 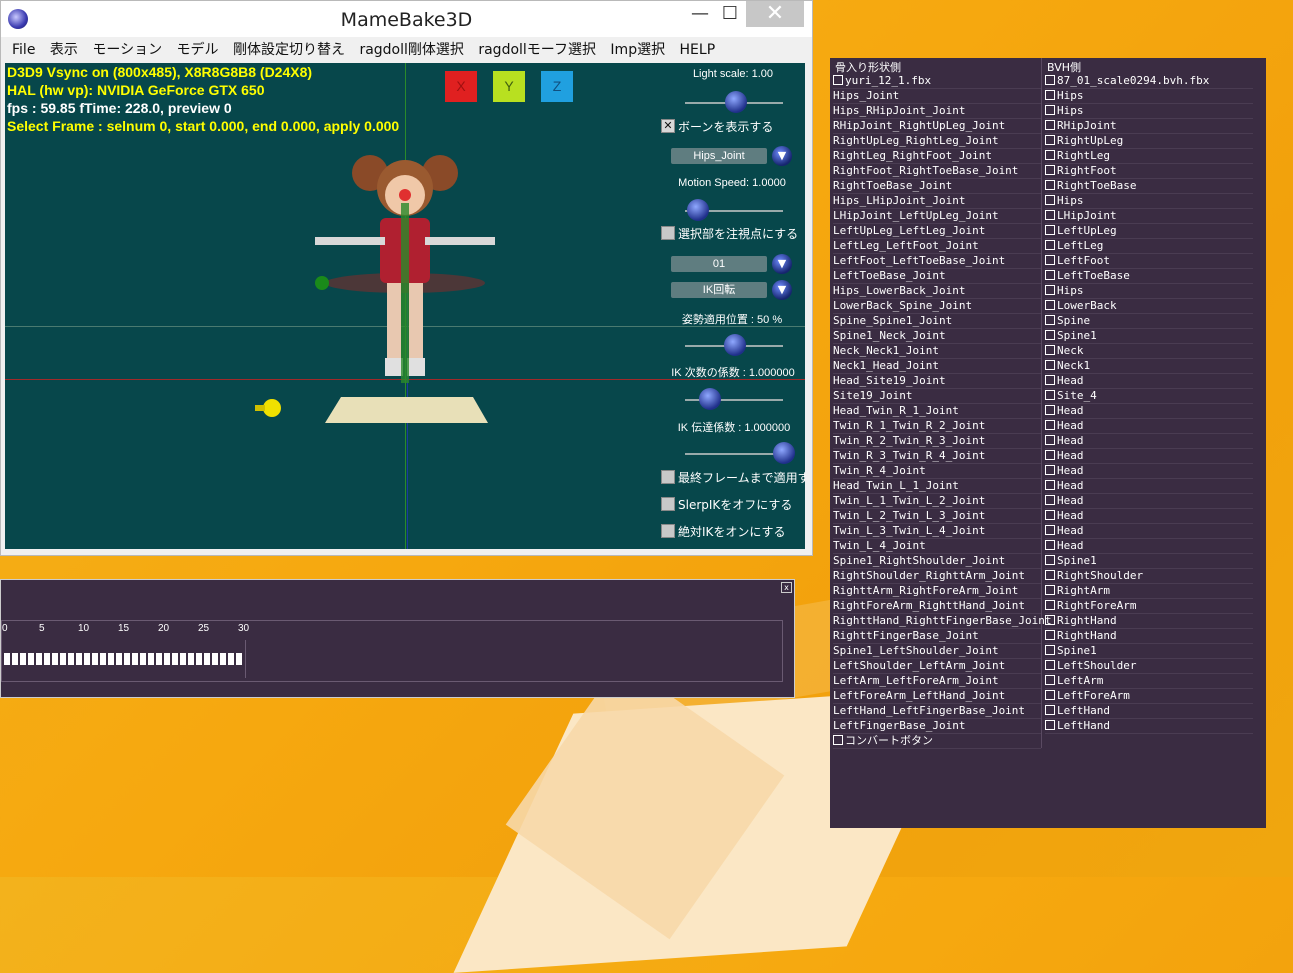 What do you see at coordinates (937, 711) in the screenshot?
I see `left-bone-item: LeftHand_LeftFingerBase_Joint` at bounding box center [937, 711].